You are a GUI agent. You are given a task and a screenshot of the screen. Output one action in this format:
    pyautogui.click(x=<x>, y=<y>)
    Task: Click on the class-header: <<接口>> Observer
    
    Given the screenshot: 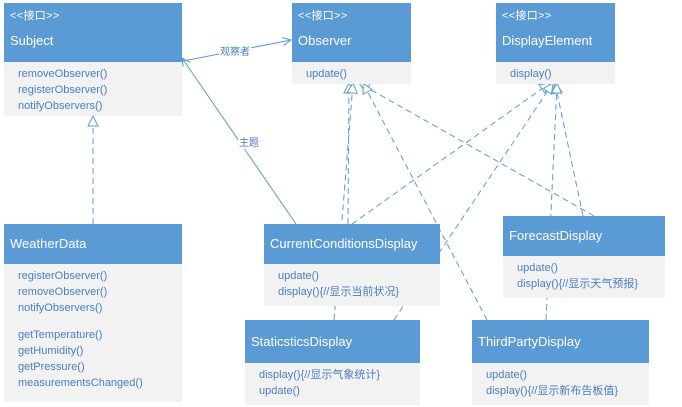 What is the action you would take?
    pyautogui.click(x=351, y=32)
    